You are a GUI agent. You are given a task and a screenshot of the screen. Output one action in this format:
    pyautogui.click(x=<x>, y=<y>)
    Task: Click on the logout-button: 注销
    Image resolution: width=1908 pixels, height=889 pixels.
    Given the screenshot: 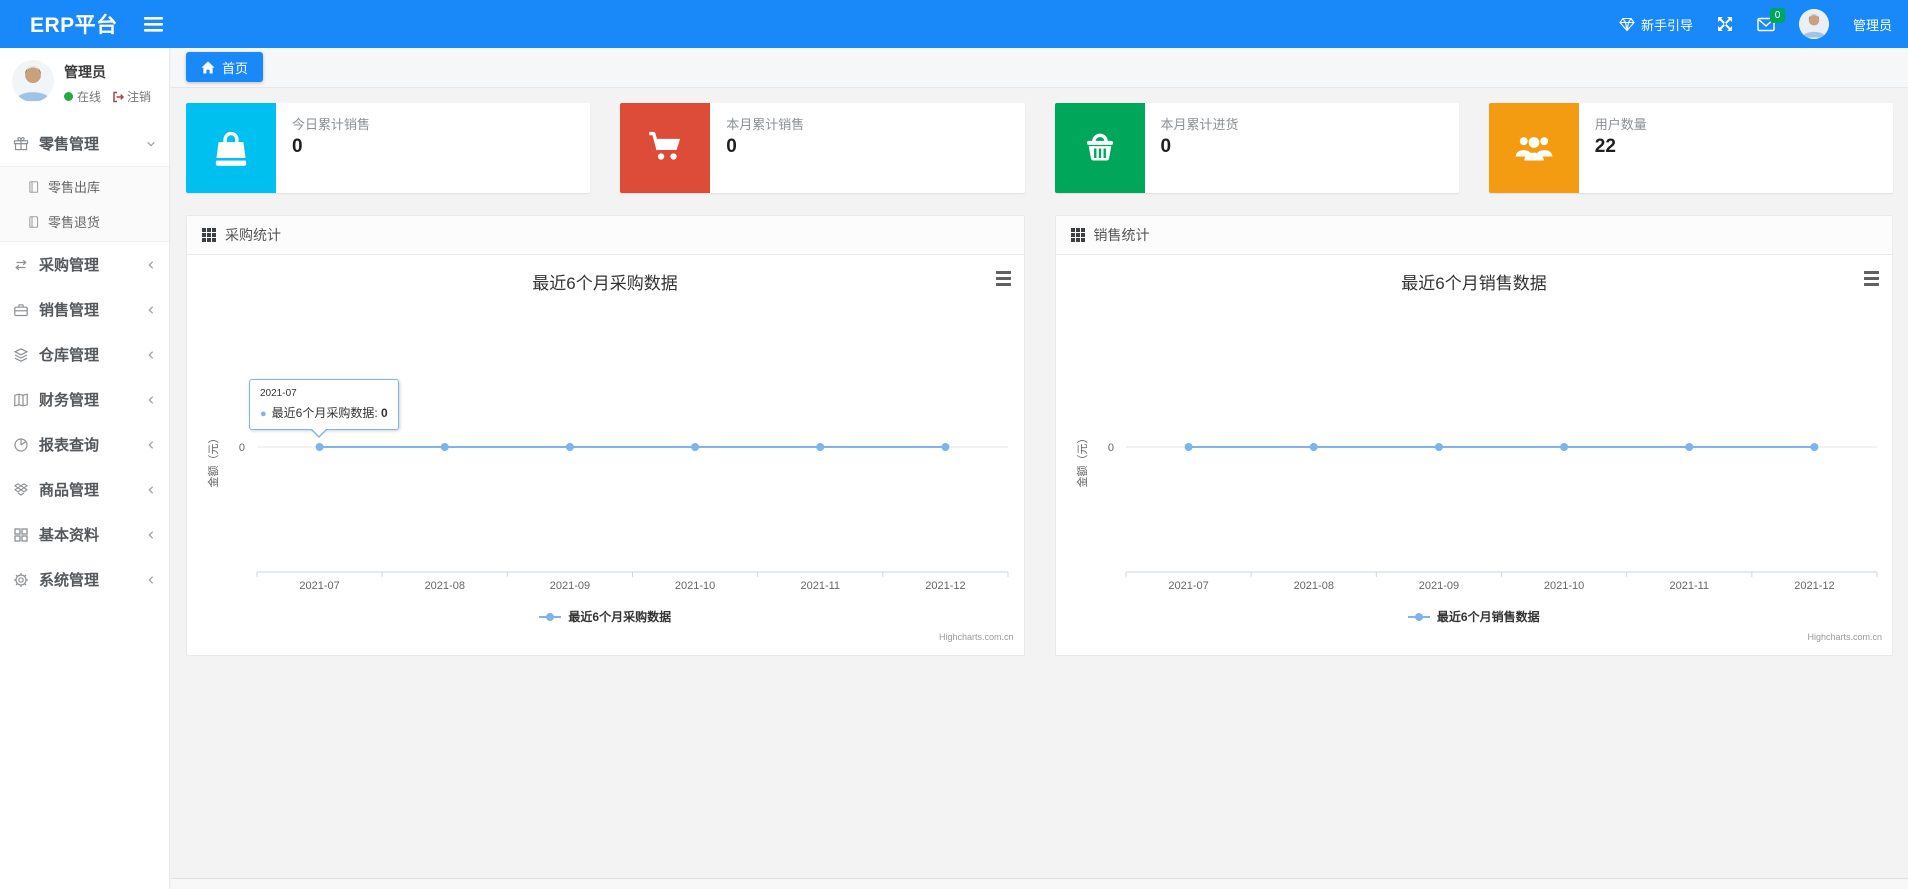 What is the action you would take?
    pyautogui.click(x=131, y=96)
    